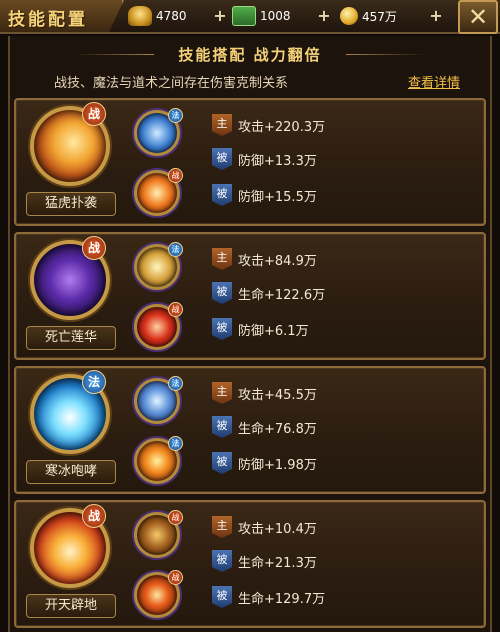 Image resolution: width=500 pixels, height=632 pixels. I want to click on panel-subtitle: 技能搭配 战力翻倍, so click(250, 55).